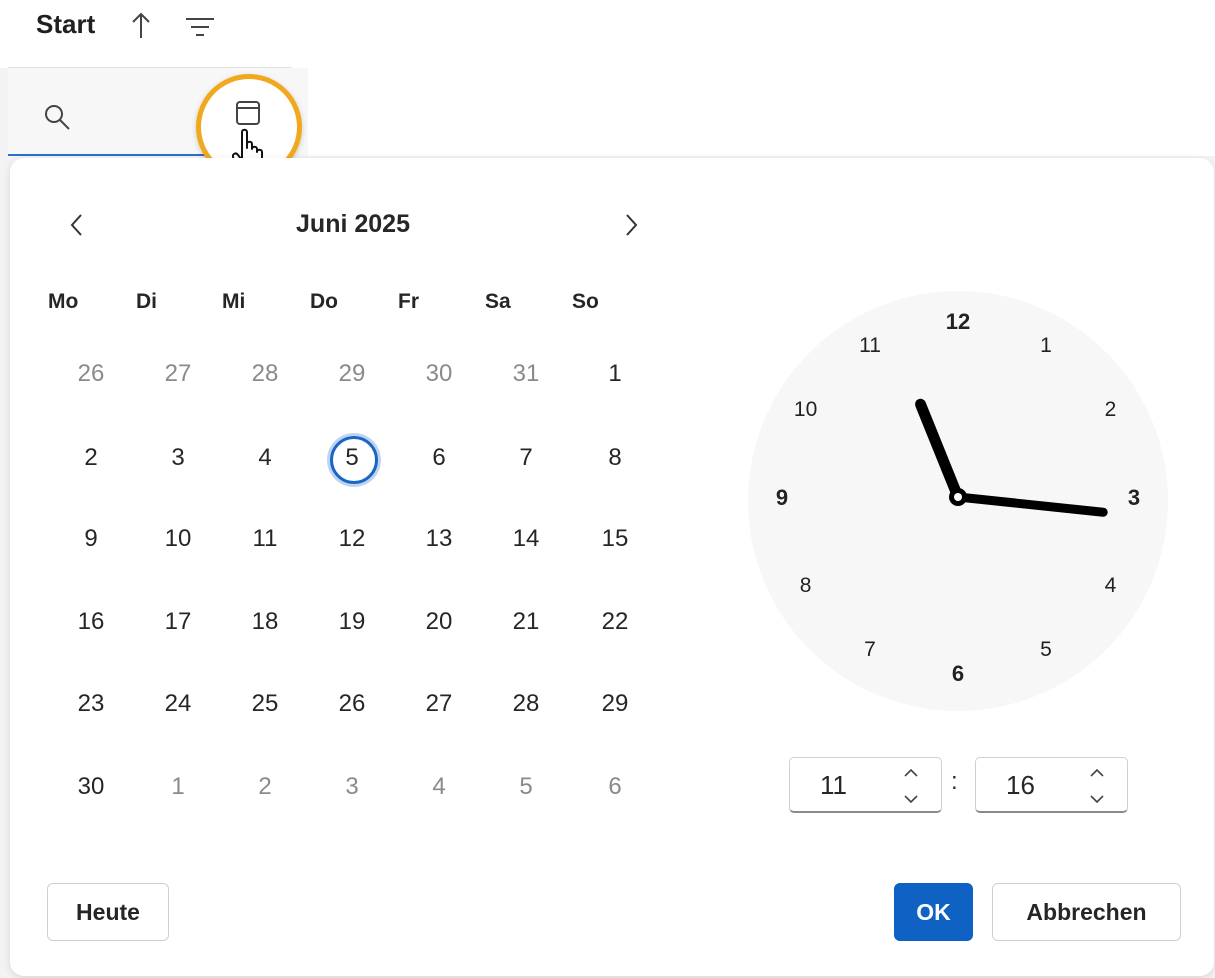  Describe the element at coordinates (178, 622) in the screenshot. I see `calendar-day: 17` at that location.